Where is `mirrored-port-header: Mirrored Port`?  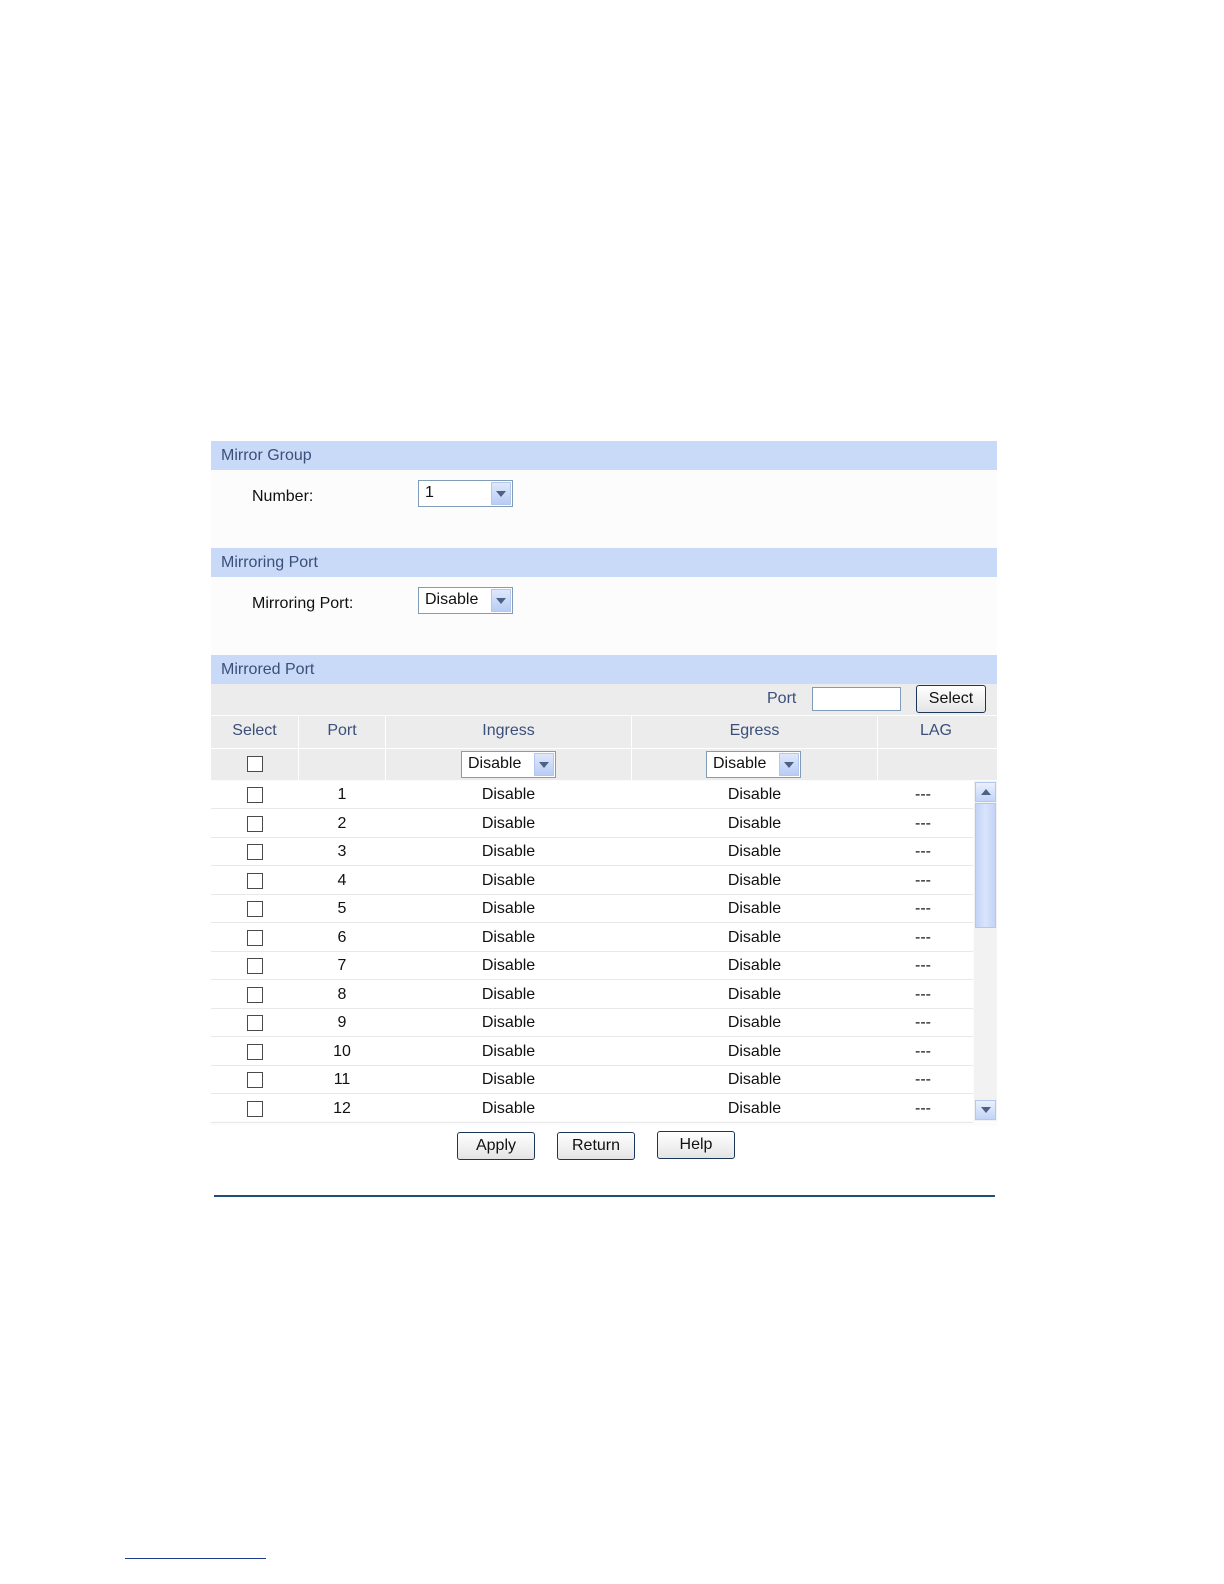 mirrored-port-header: Mirrored Port is located at coordinates (604, 669).